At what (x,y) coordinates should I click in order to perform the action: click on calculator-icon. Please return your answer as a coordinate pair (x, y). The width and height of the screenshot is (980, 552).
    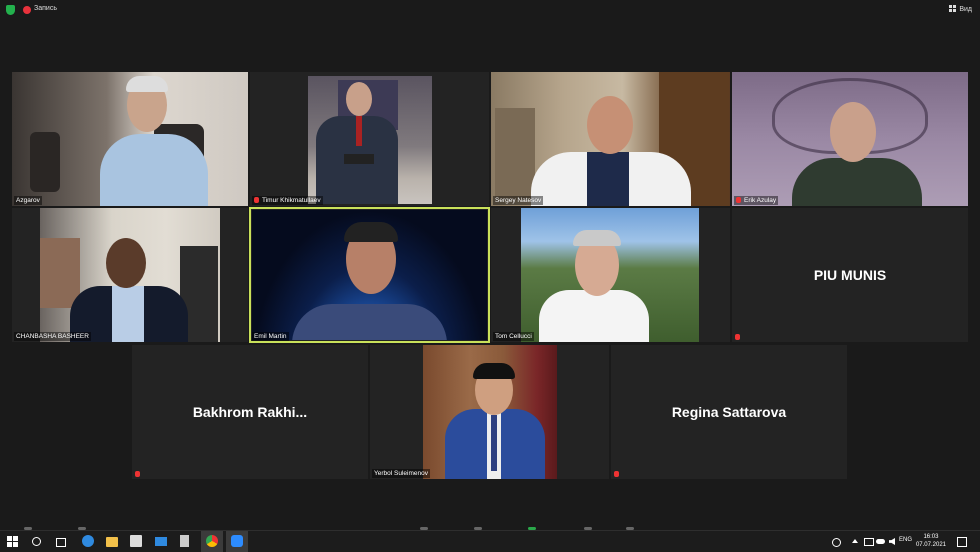
    Looking at the image, I should click on (184, 541).